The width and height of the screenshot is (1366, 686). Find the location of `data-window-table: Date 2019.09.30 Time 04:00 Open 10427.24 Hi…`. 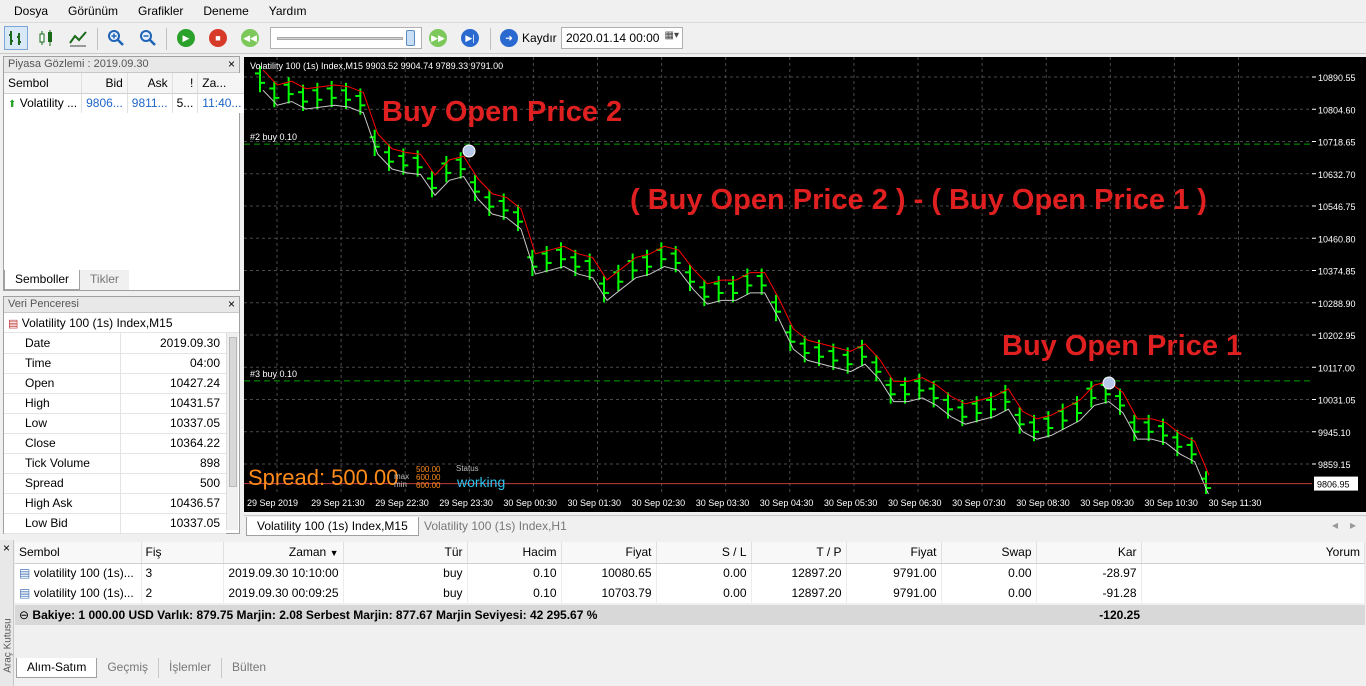

data-window-table: Date 2019.09.30 Time 04:00 Open 10427.24 Hi… is located at coordinates (115, 433).